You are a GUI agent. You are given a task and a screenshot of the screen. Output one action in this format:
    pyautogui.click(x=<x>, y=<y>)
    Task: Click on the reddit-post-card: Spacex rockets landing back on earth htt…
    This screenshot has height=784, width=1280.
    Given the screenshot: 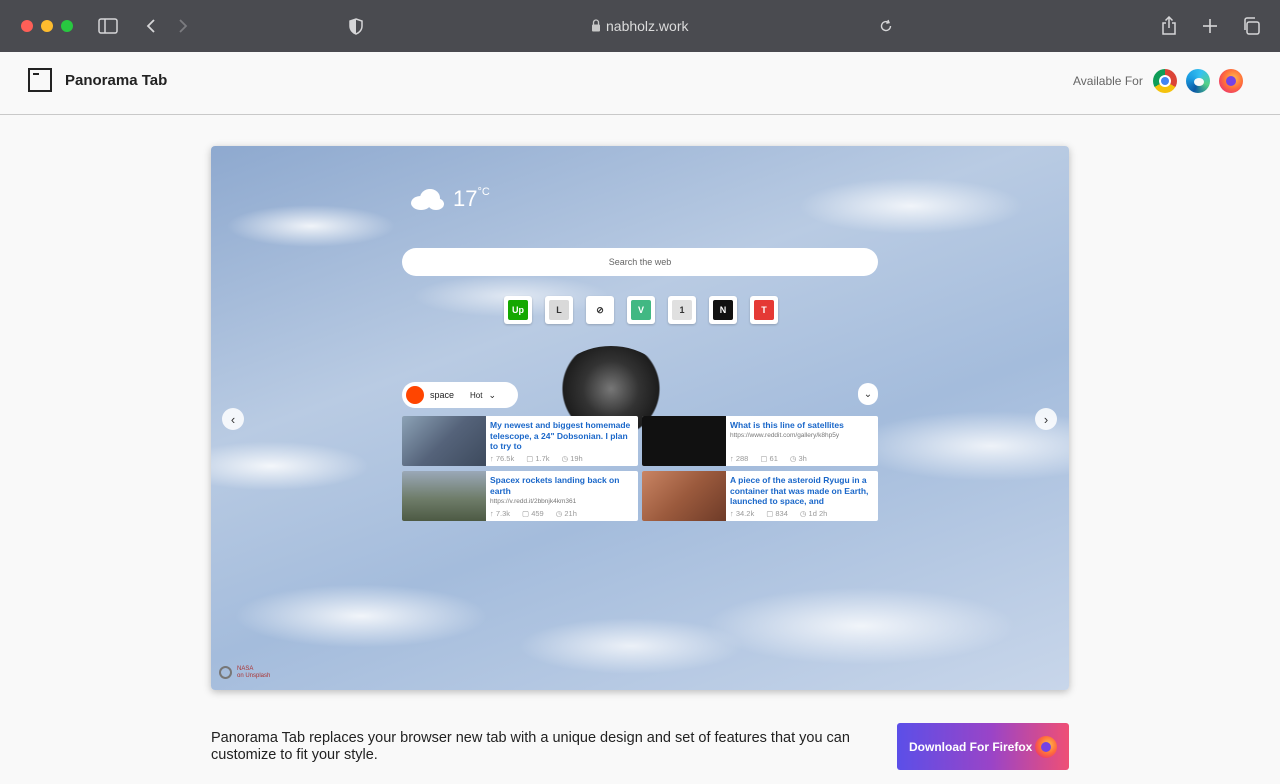 What is the action you would take?
    pyautogui.click(x=520, y=496)
    